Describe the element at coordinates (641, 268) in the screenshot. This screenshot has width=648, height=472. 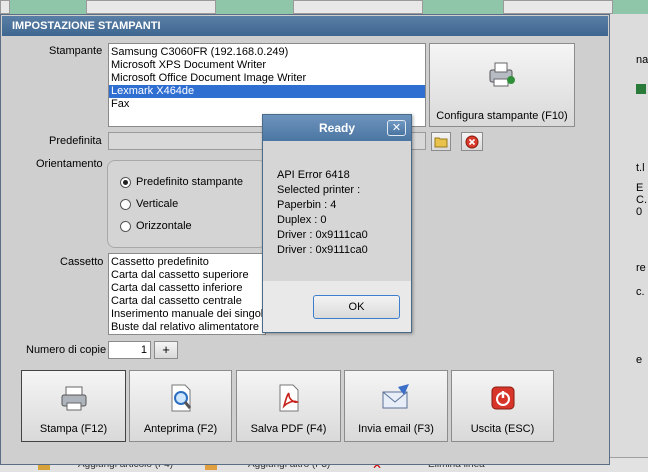
I see `background-text: re` at that location.